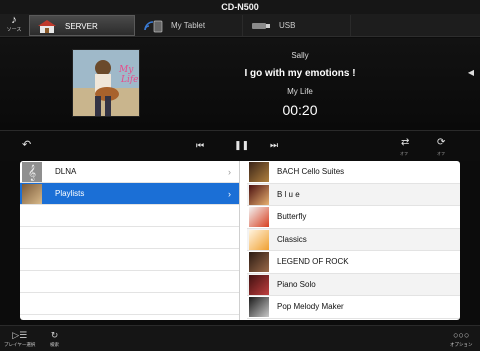  I want to click on tab-usb: USB, so click(297, 25).